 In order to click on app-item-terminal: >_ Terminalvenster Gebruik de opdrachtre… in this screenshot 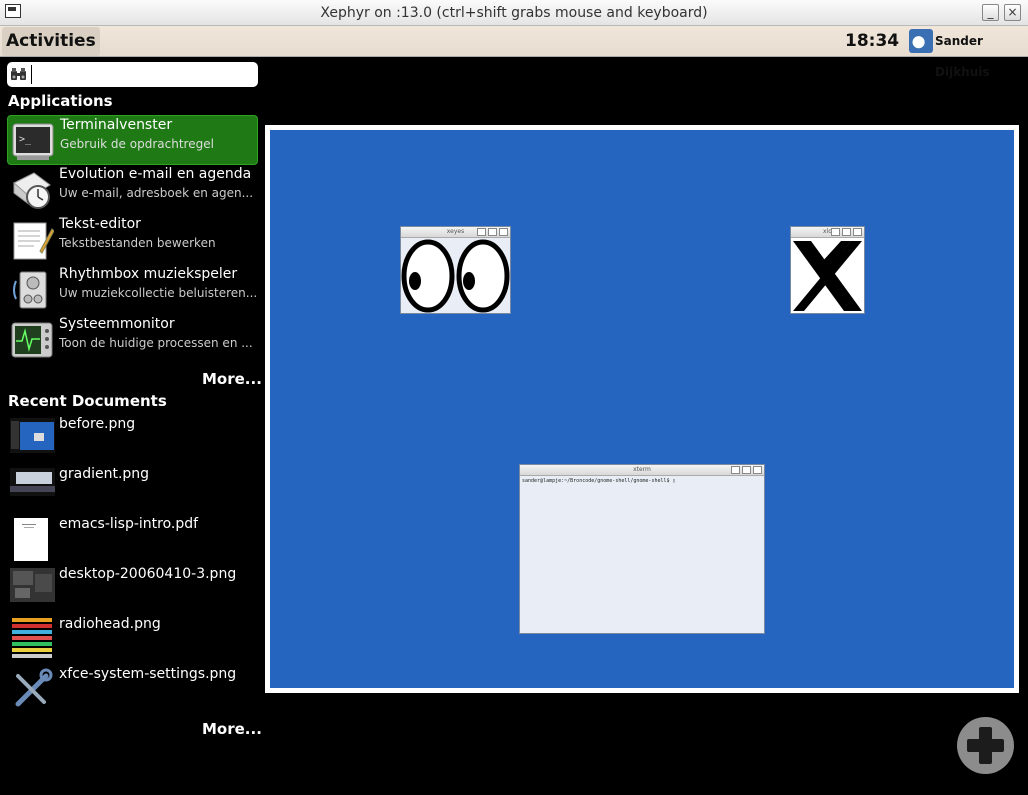, I will do `click(132, 140)`.